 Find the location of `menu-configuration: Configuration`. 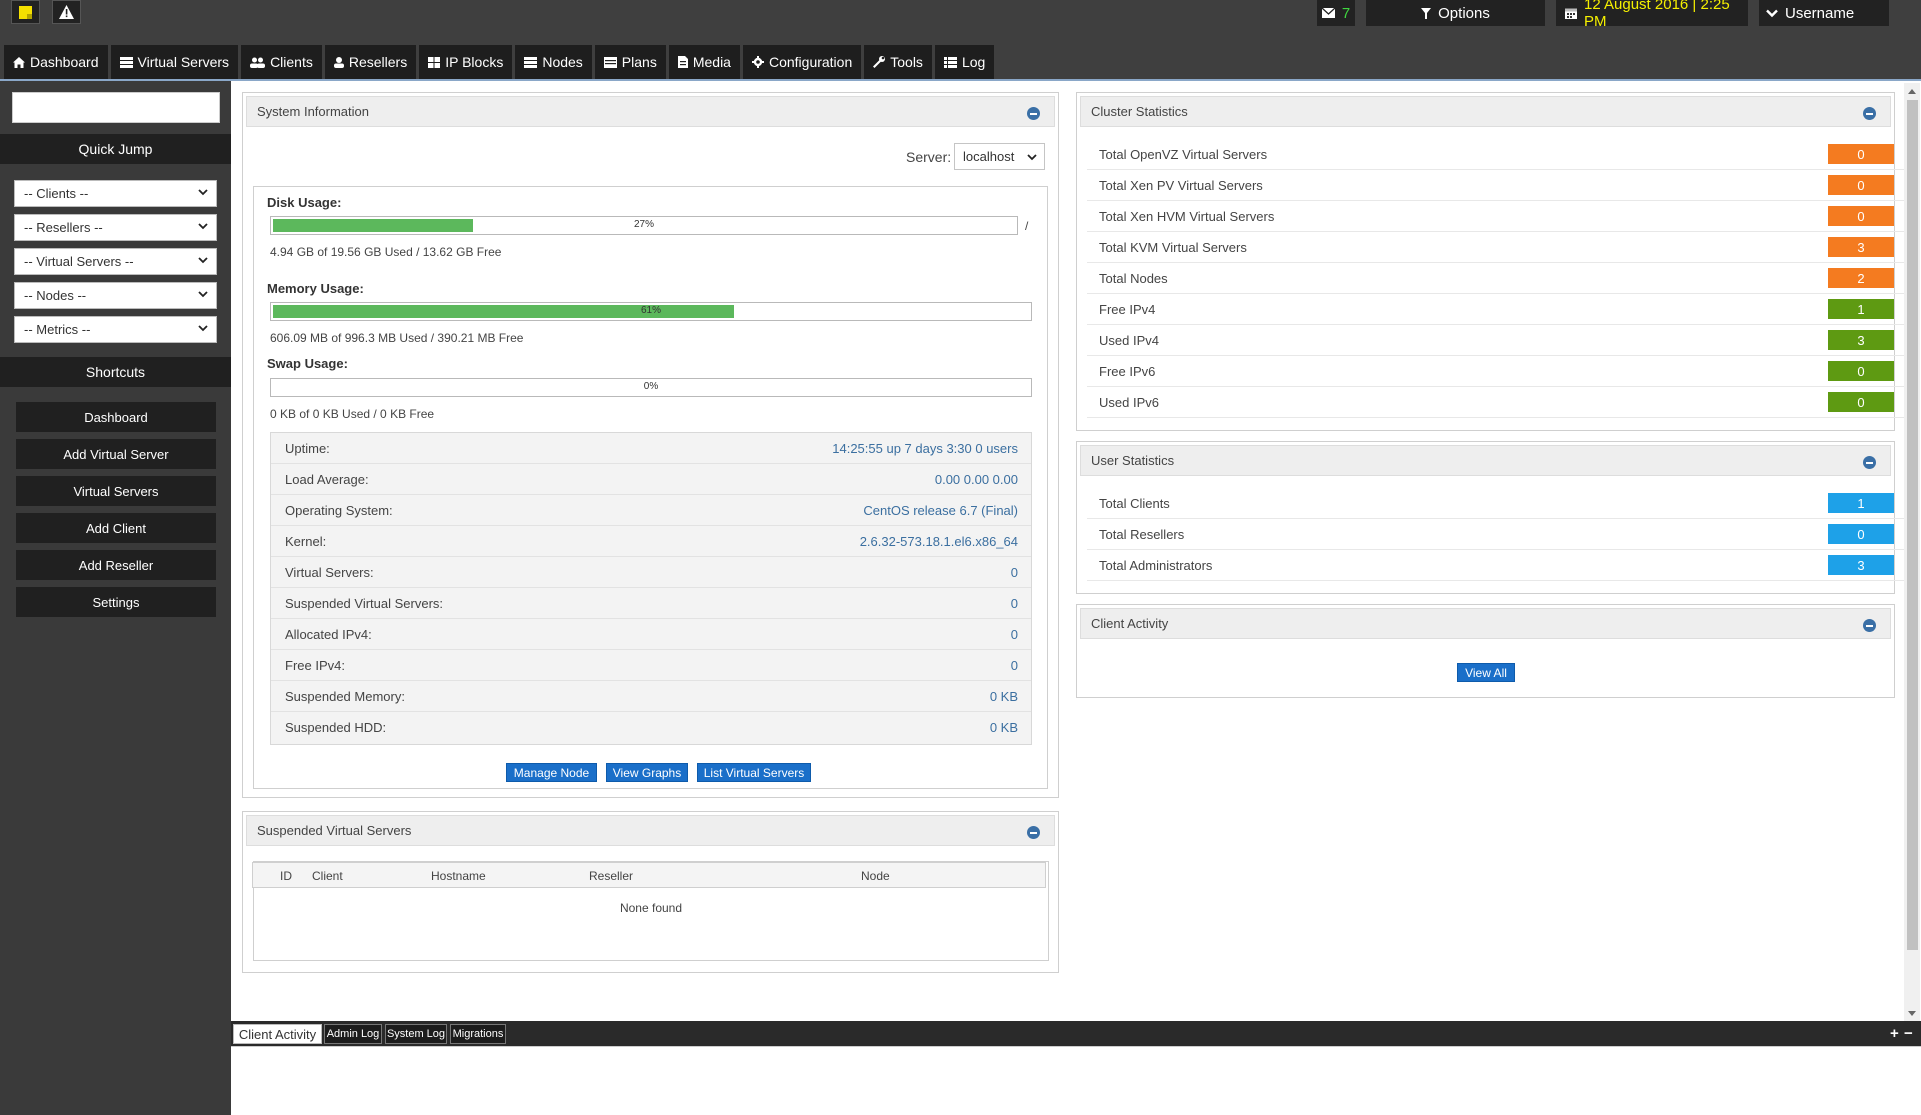

menu-configuration: Configuration is located at coordinates (802, 62).